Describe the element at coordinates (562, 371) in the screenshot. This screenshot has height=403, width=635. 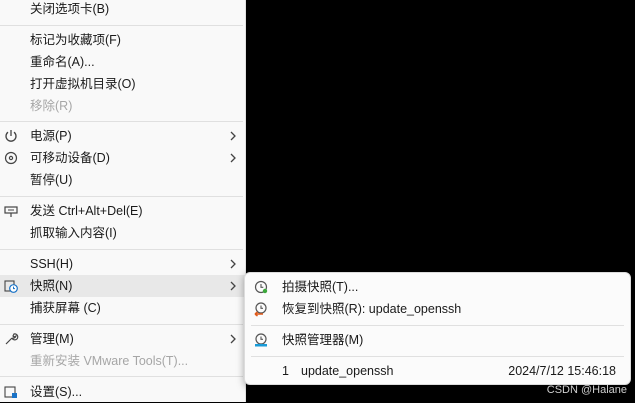
I see `snapshot-date: 2024/7/12 15:46:18` at that location.